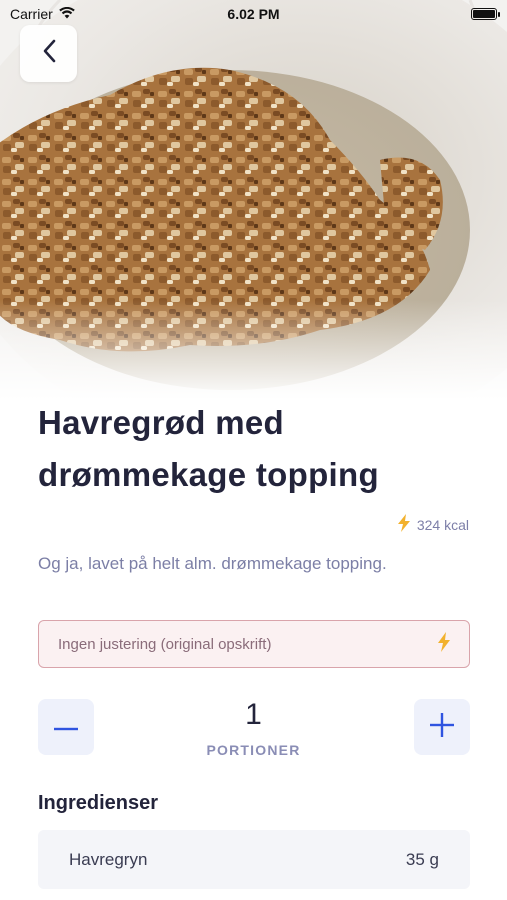 The image size is (507, 900). I want to click on kcal-badge: 324 kcal, so click(433, 524).